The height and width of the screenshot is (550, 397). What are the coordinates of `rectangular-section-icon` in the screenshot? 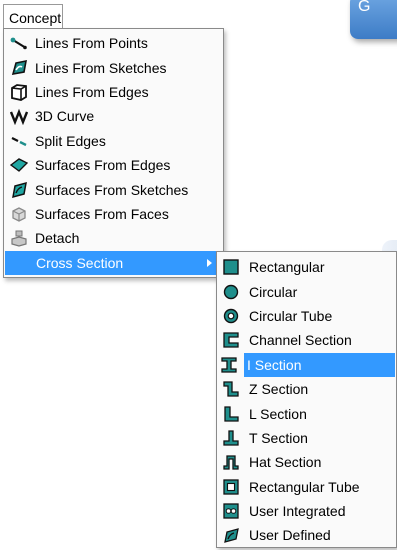 It's located at (231, 267).